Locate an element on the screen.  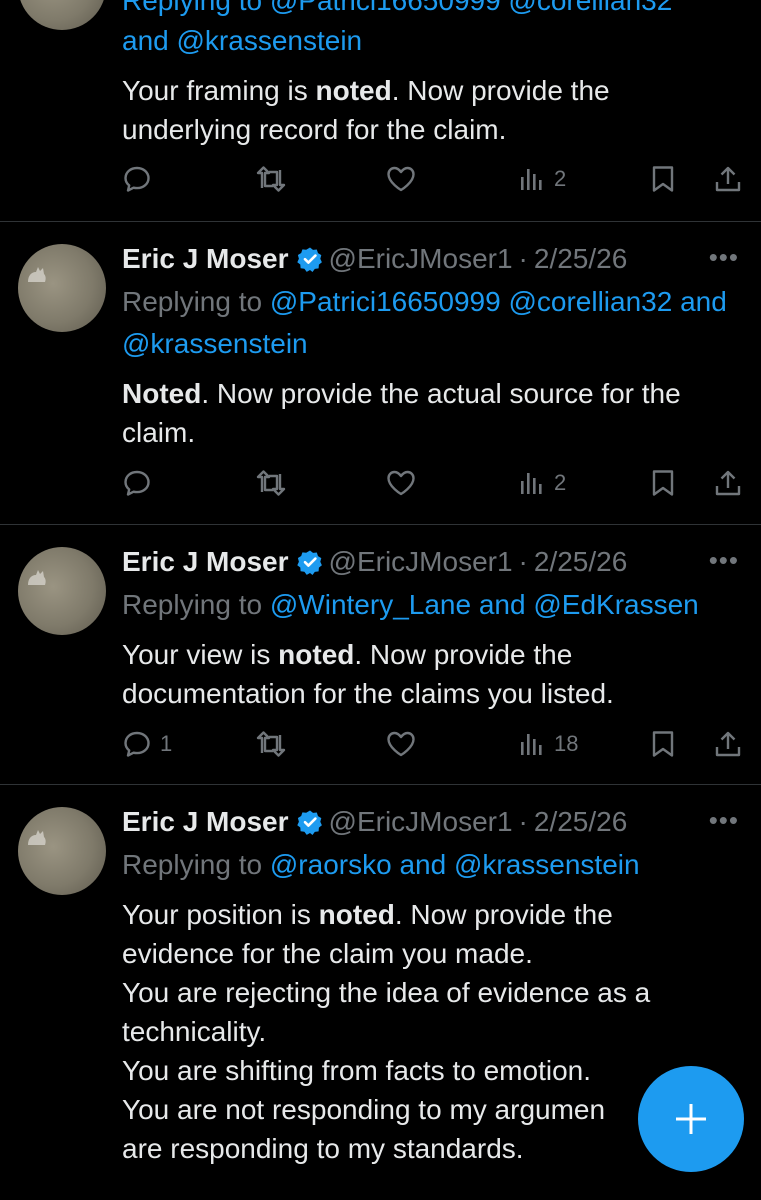
text-run: are responding to my standards. is located at coordinates (323, 1148).